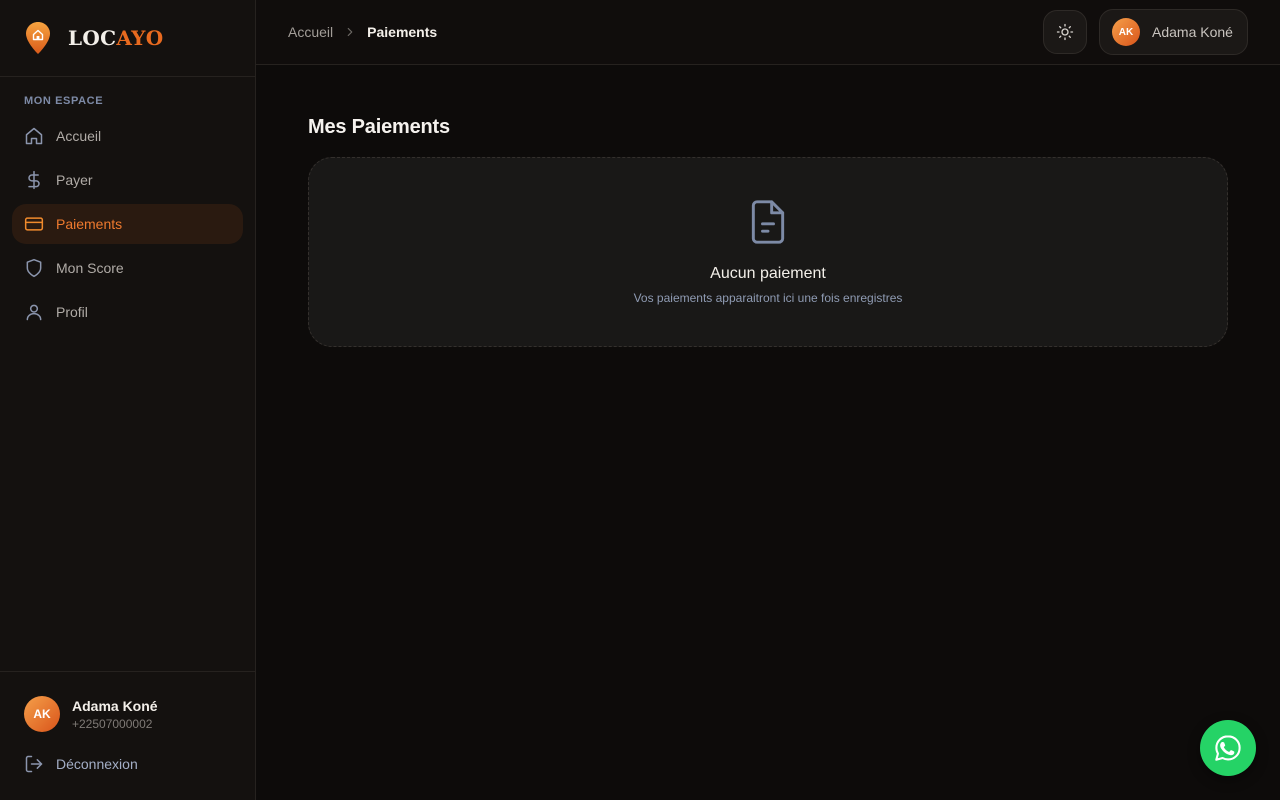 The width and height of the screenshot is (1280, 800). Describe the element at coordinates (72, 312) in the screenshot. I see `sidebar-item-label: Profil` at that location.